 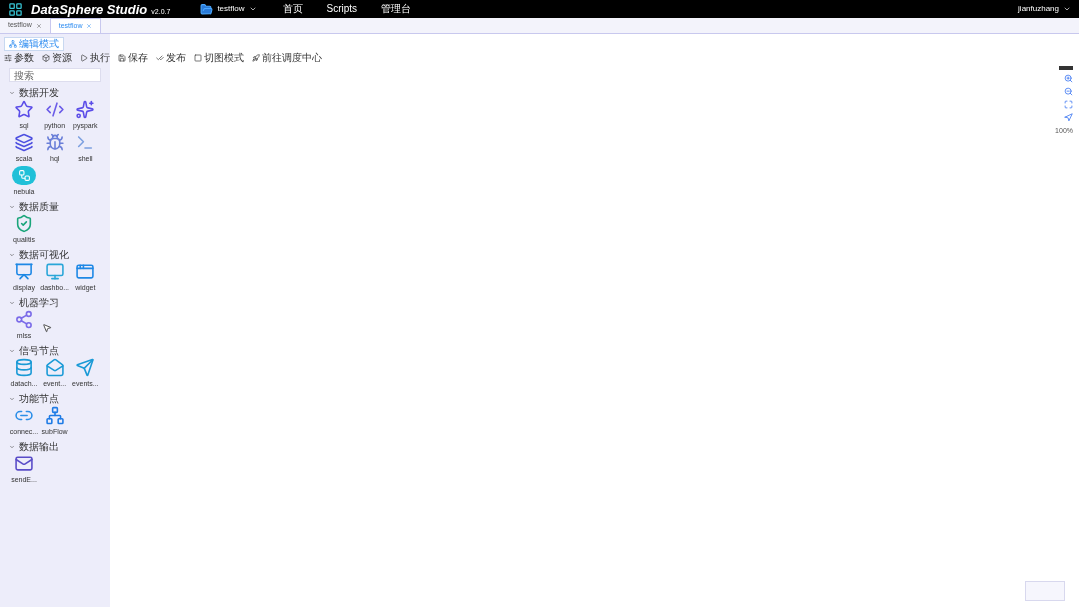 What do you see at coordinates (1068, 91) in the screenshot?
I see `zoom-out-icon` at bounding box center [1068, 91].